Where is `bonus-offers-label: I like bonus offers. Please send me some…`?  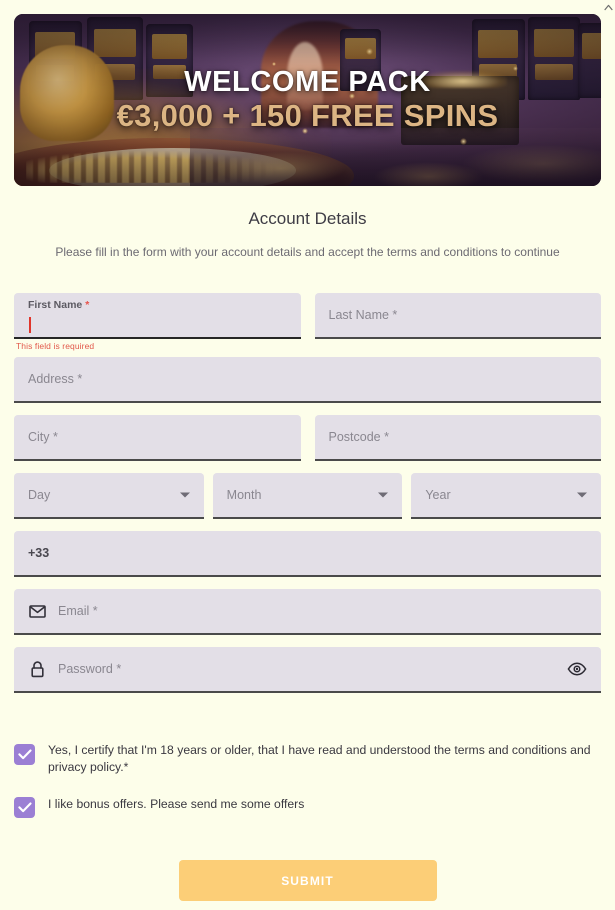 bonus-offers-label: I like bonus offers. Please send me some… is located at coordinates (176, 803).